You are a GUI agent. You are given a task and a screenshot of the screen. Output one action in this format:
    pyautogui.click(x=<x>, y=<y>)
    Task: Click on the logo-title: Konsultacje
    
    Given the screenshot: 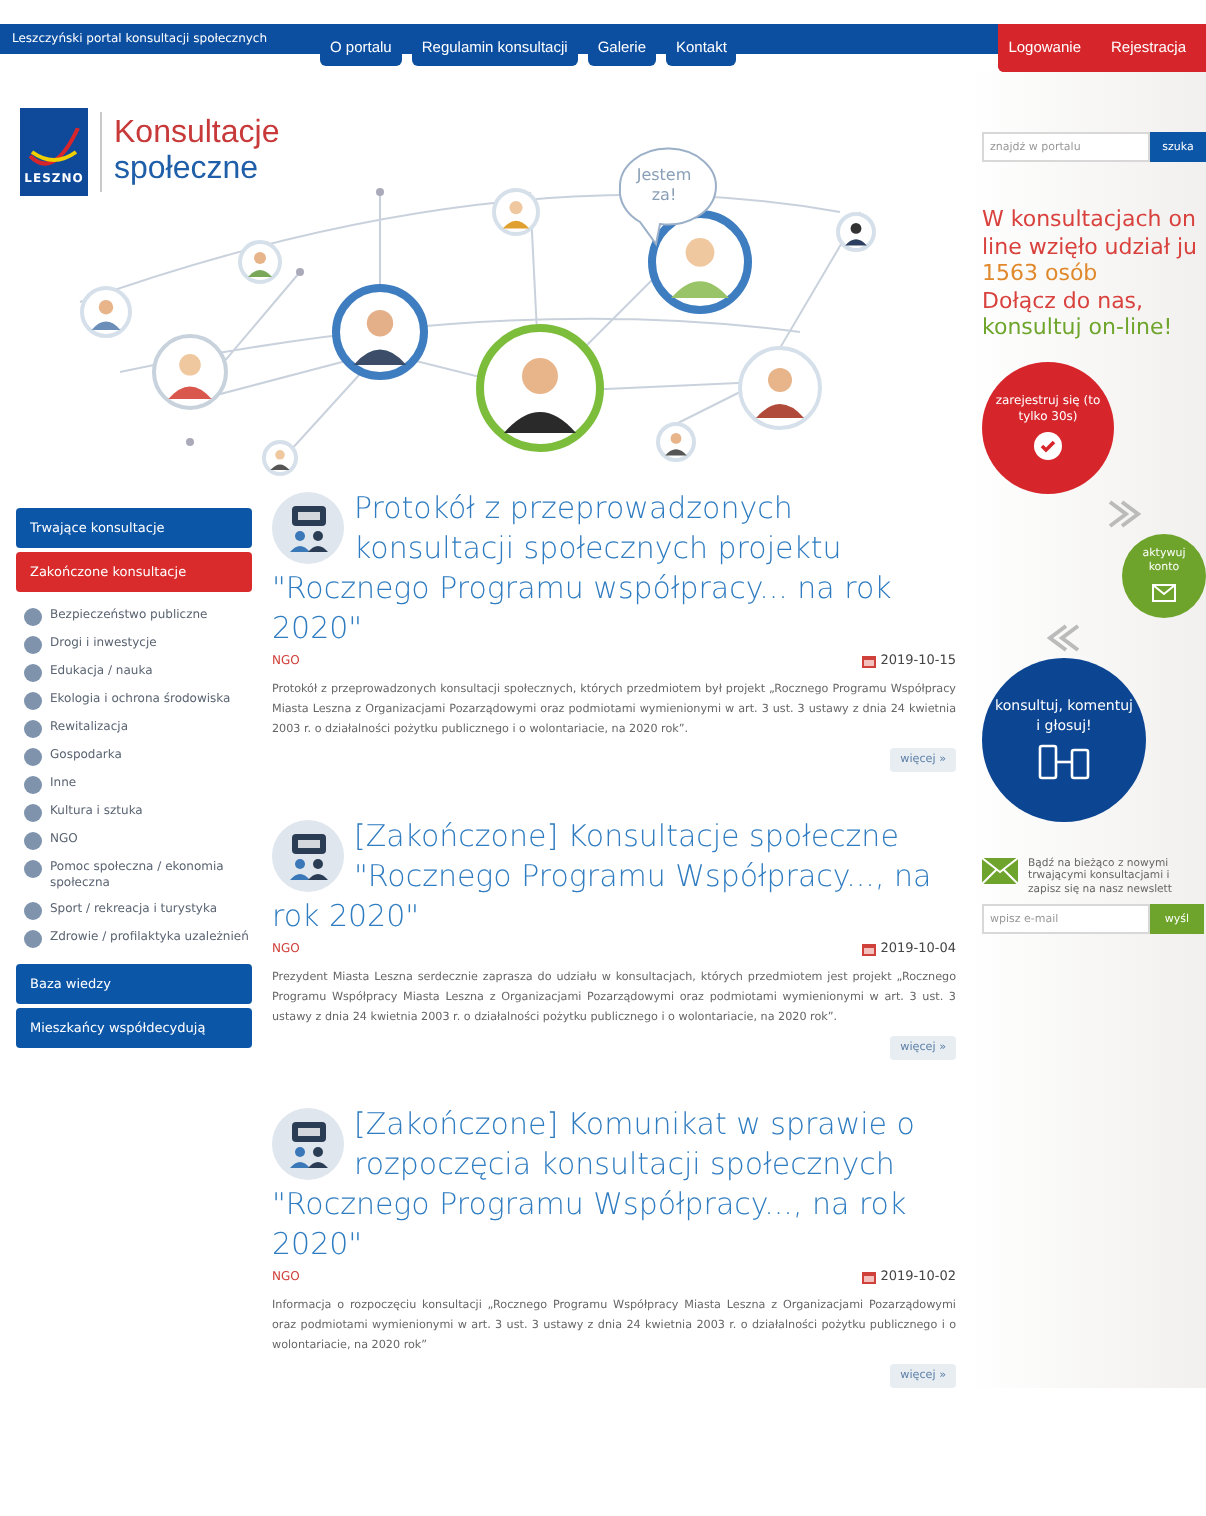 What is the action you would take?
    pyautogui.click(x=197, y=134)
    